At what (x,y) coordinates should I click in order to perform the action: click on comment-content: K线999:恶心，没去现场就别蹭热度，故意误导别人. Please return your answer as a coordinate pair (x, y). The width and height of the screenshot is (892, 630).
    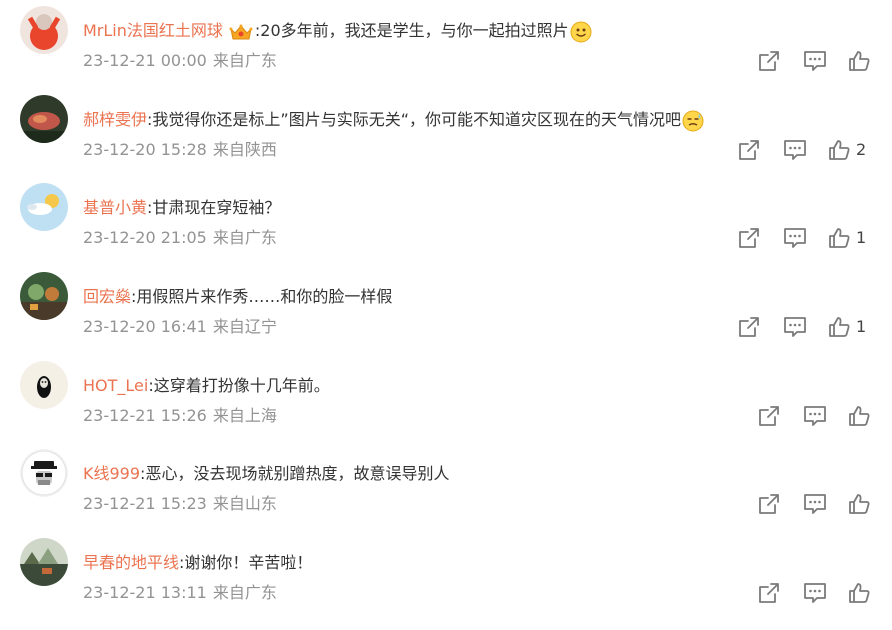
    Looking at the image, I should click on (266, 474).